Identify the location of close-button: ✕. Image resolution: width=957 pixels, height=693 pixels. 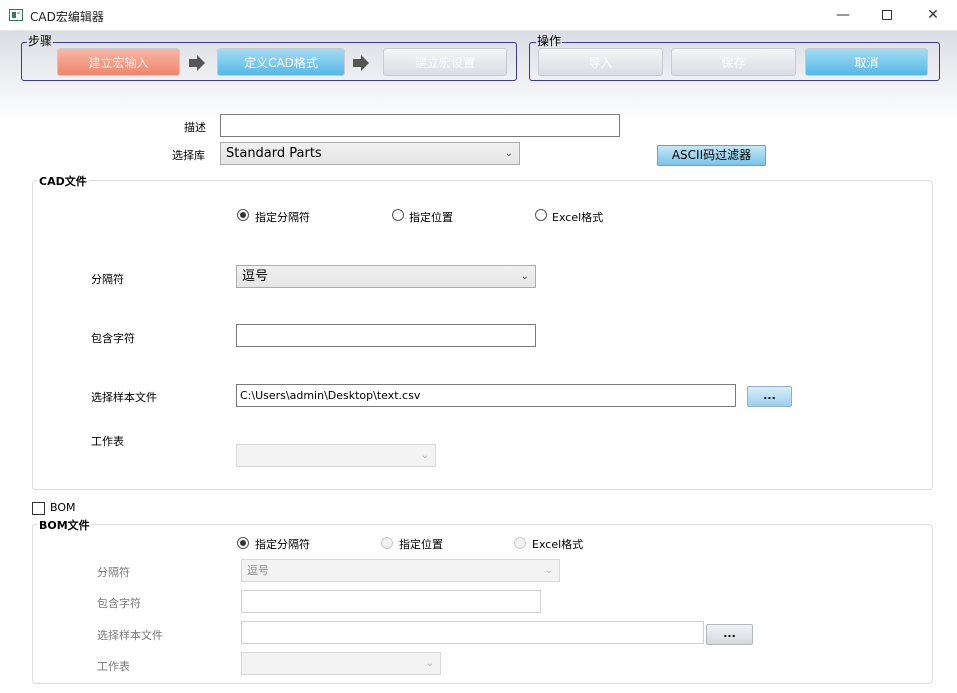
(933, 15).